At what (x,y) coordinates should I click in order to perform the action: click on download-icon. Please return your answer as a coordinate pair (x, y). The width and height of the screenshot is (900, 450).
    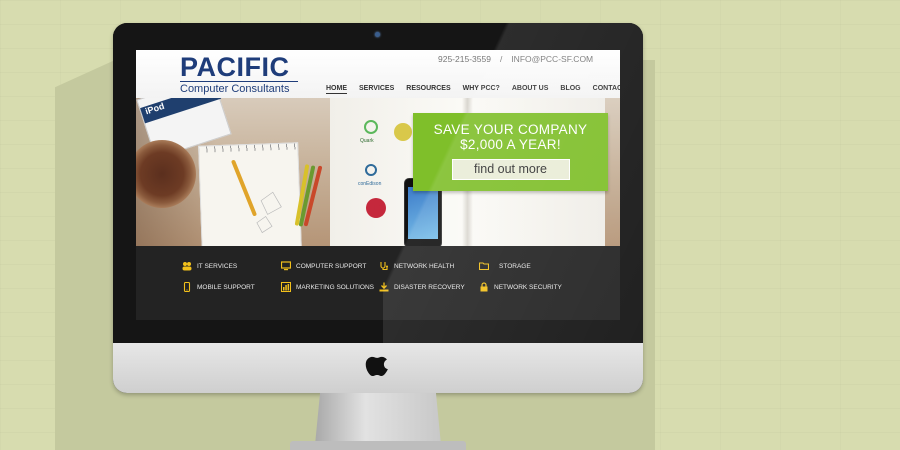
    Looking at the image, I should click on (384, 287).